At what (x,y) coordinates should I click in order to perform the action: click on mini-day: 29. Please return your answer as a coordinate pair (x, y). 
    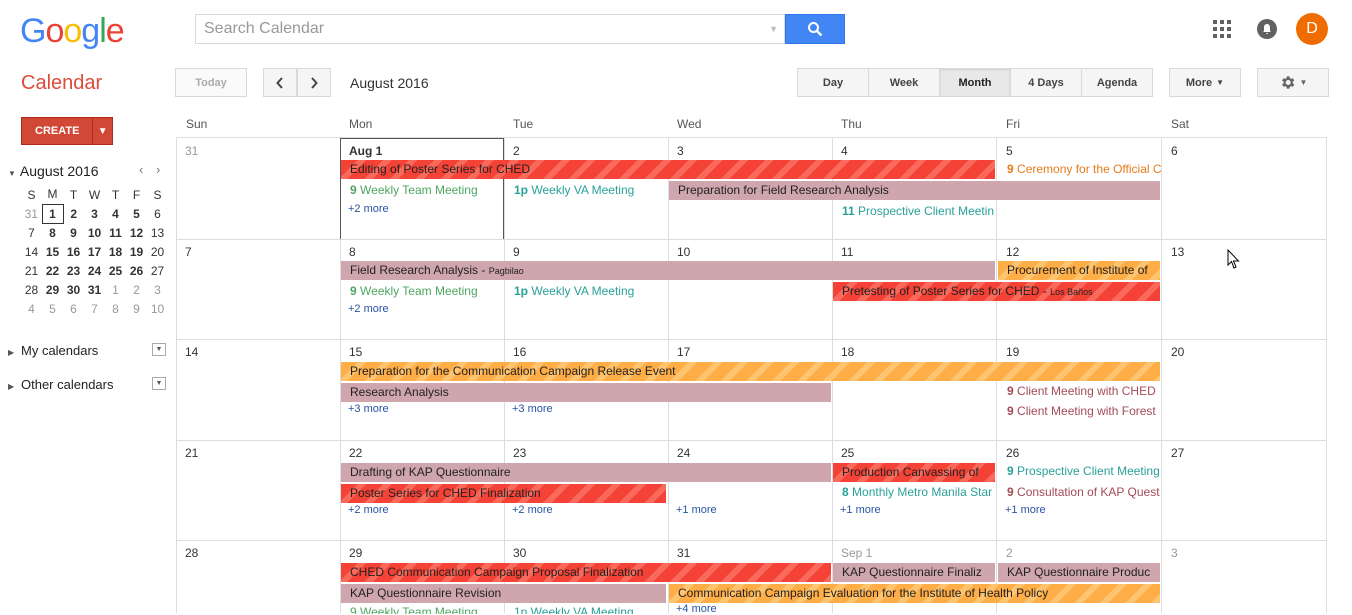
    Looking at the image, I should click on (52, 289).